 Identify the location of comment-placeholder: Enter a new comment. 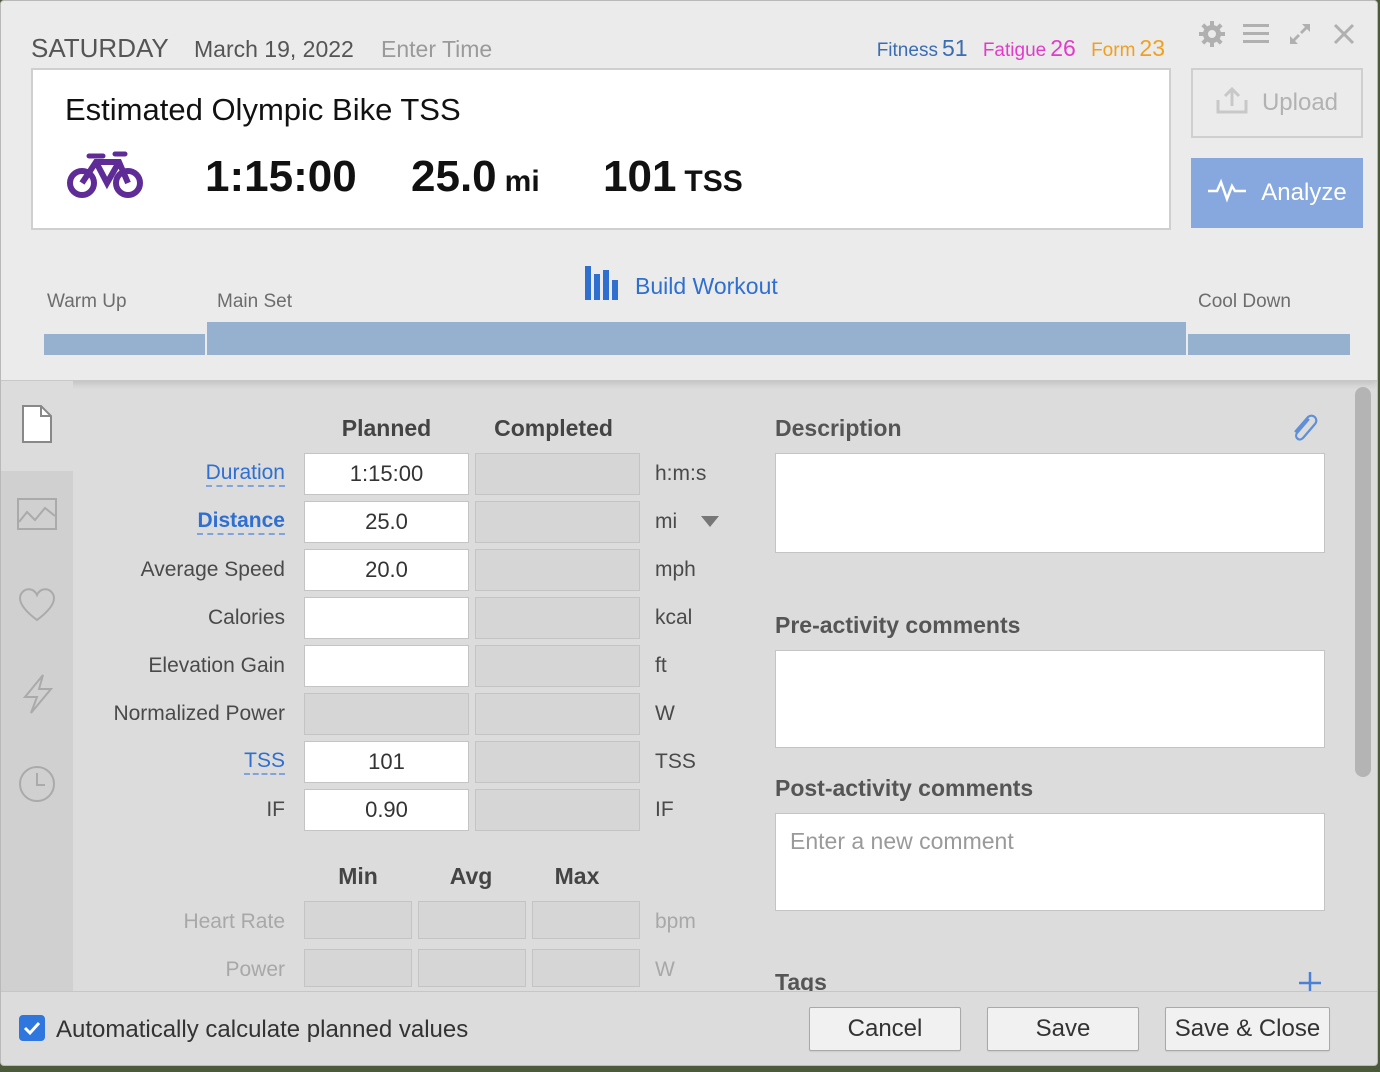
(902, 841).